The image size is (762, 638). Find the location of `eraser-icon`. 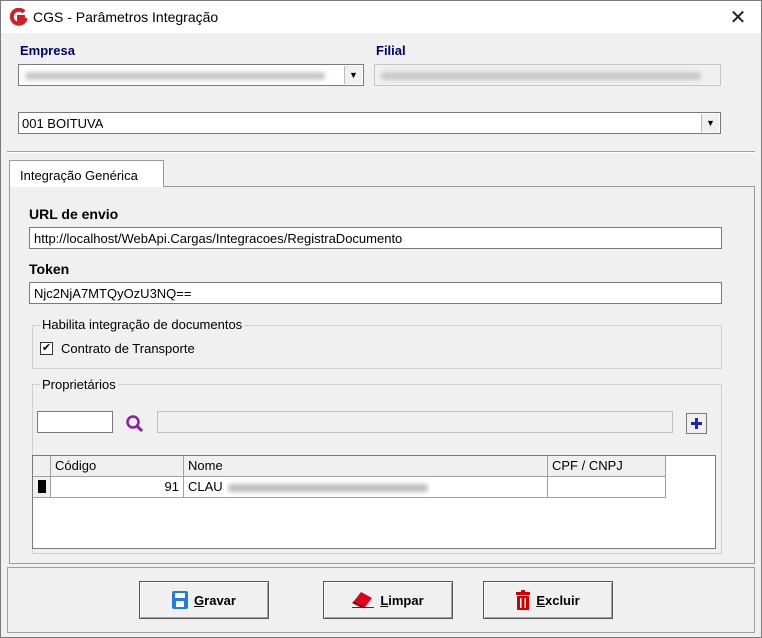

eraser-icon is located at coordinates (363, 600).